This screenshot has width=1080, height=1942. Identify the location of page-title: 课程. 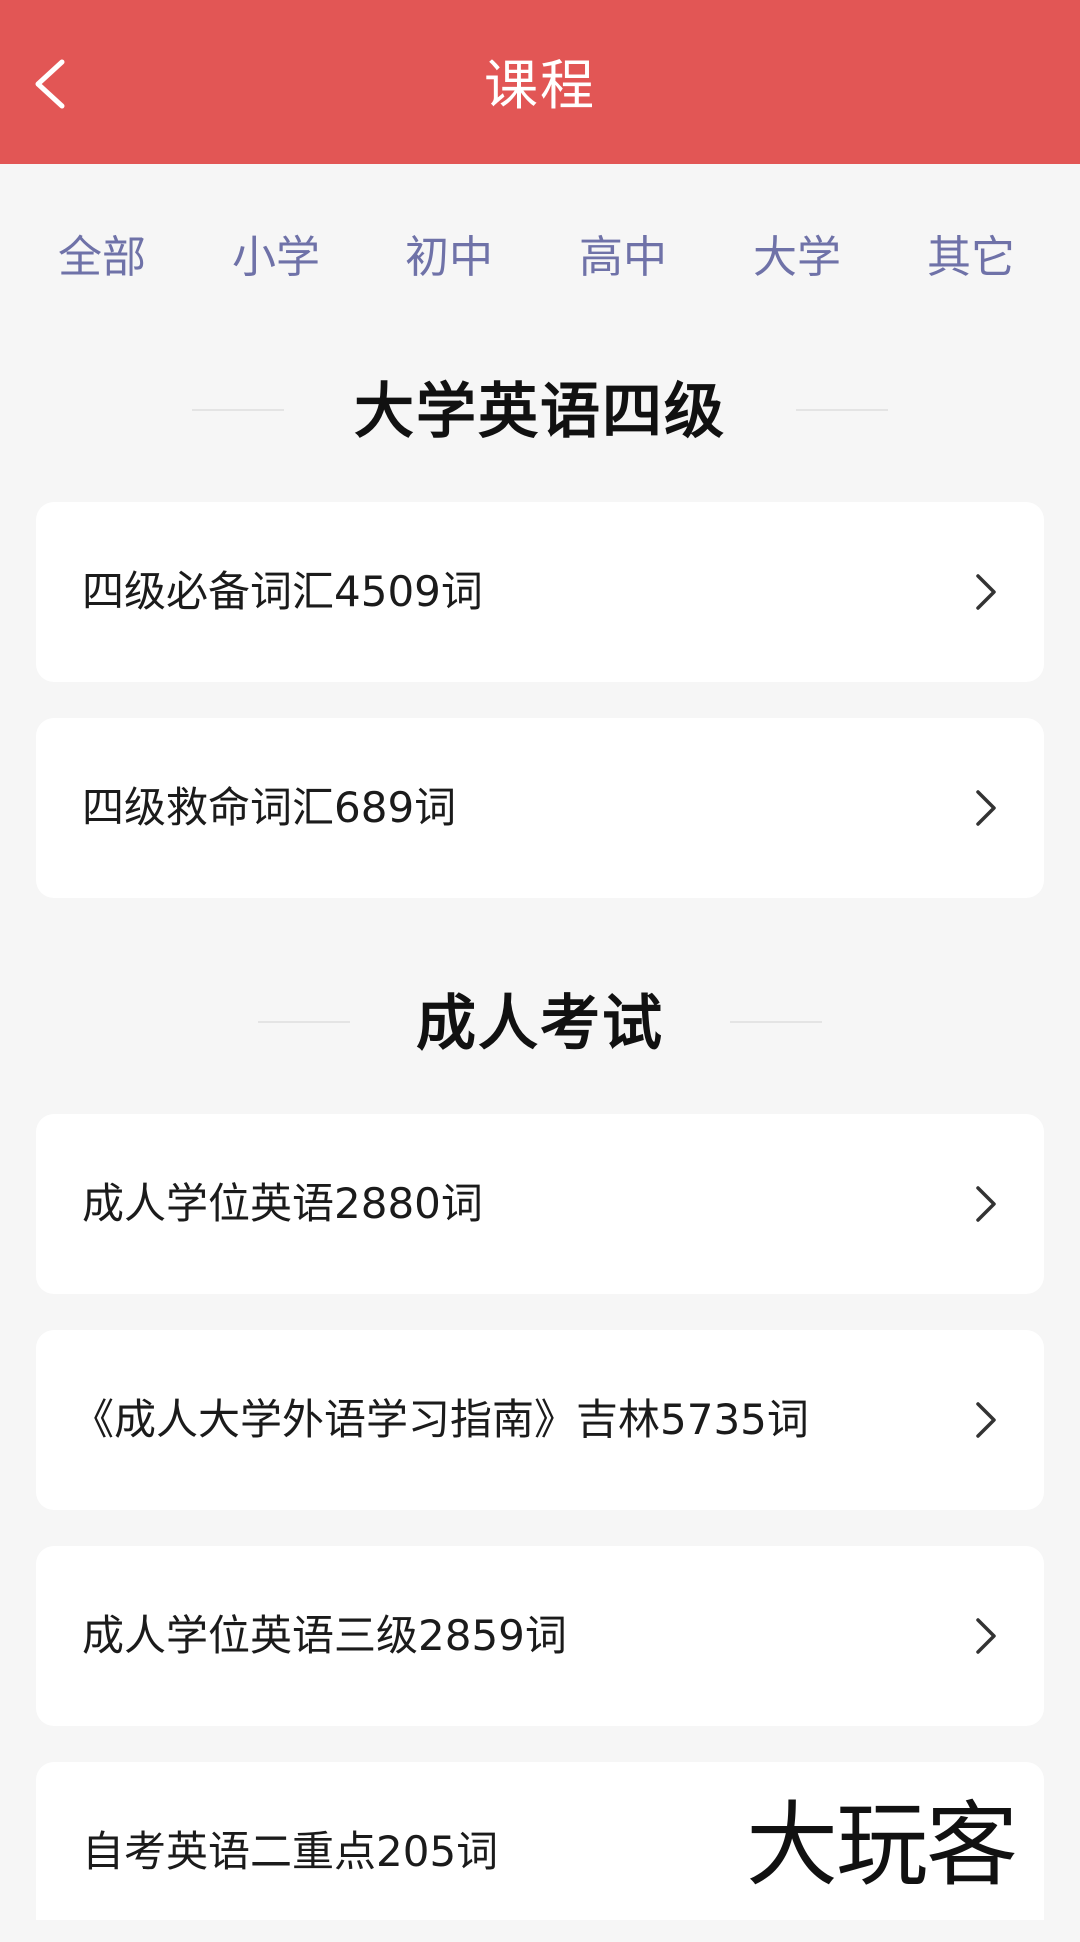
(540, 85).